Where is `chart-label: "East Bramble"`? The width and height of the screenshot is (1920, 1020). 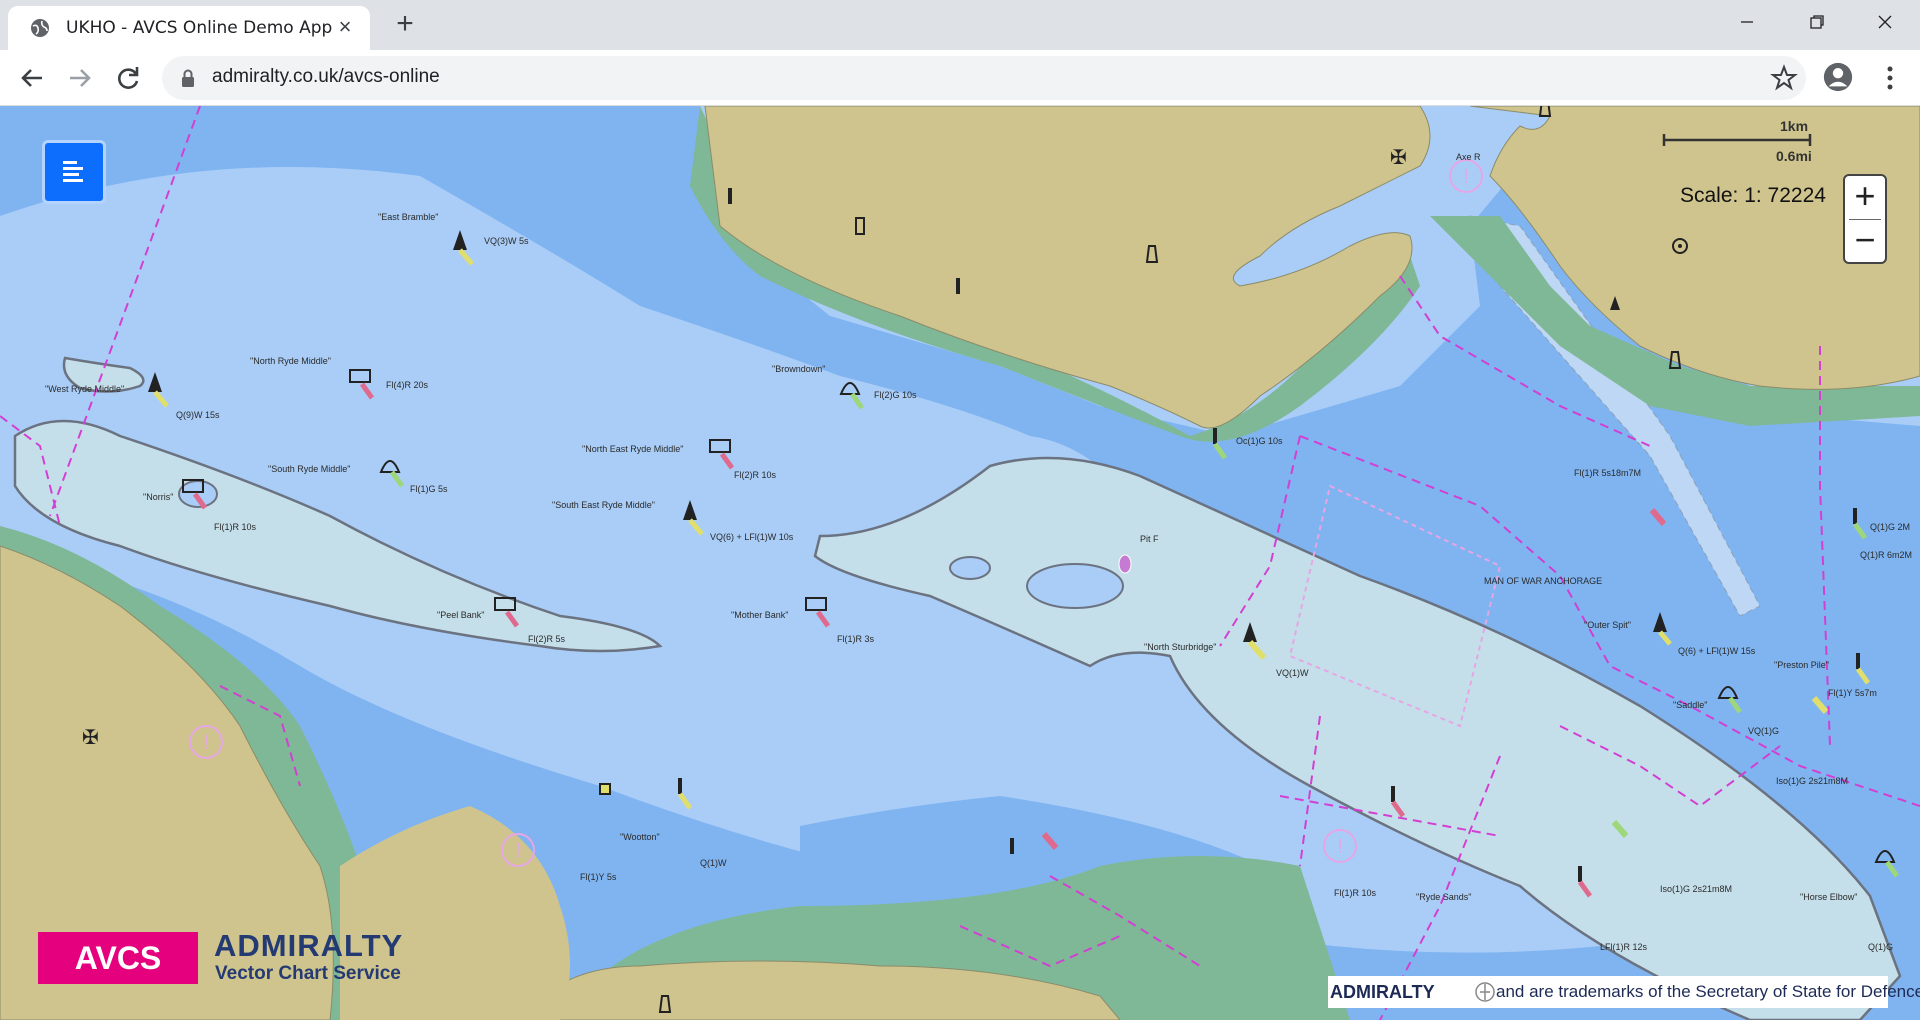
chart-label: "East Bramble" is located at coordinates (408, 217).